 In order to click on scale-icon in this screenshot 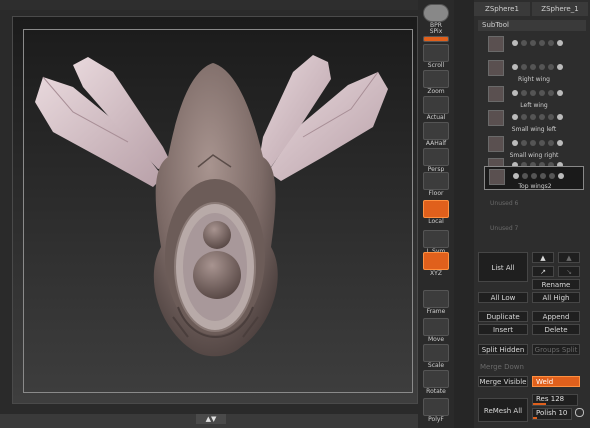, I will do `click(436, 353)`.